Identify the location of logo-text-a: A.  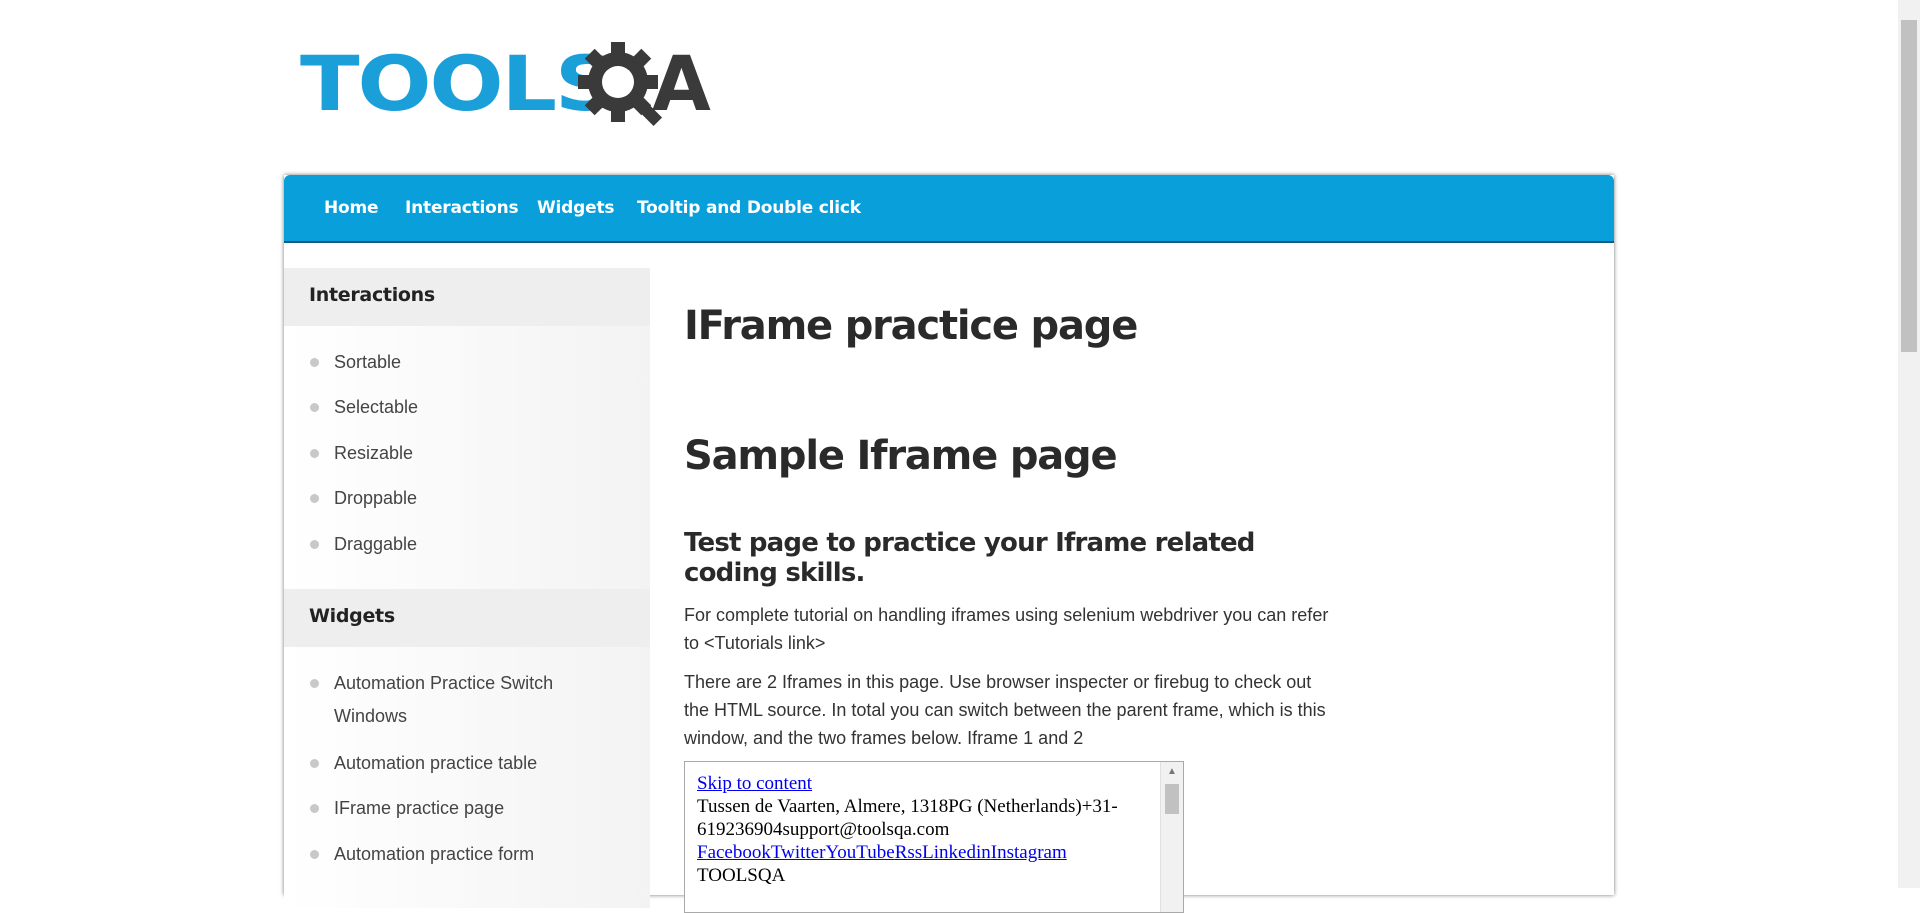
(681, 83).